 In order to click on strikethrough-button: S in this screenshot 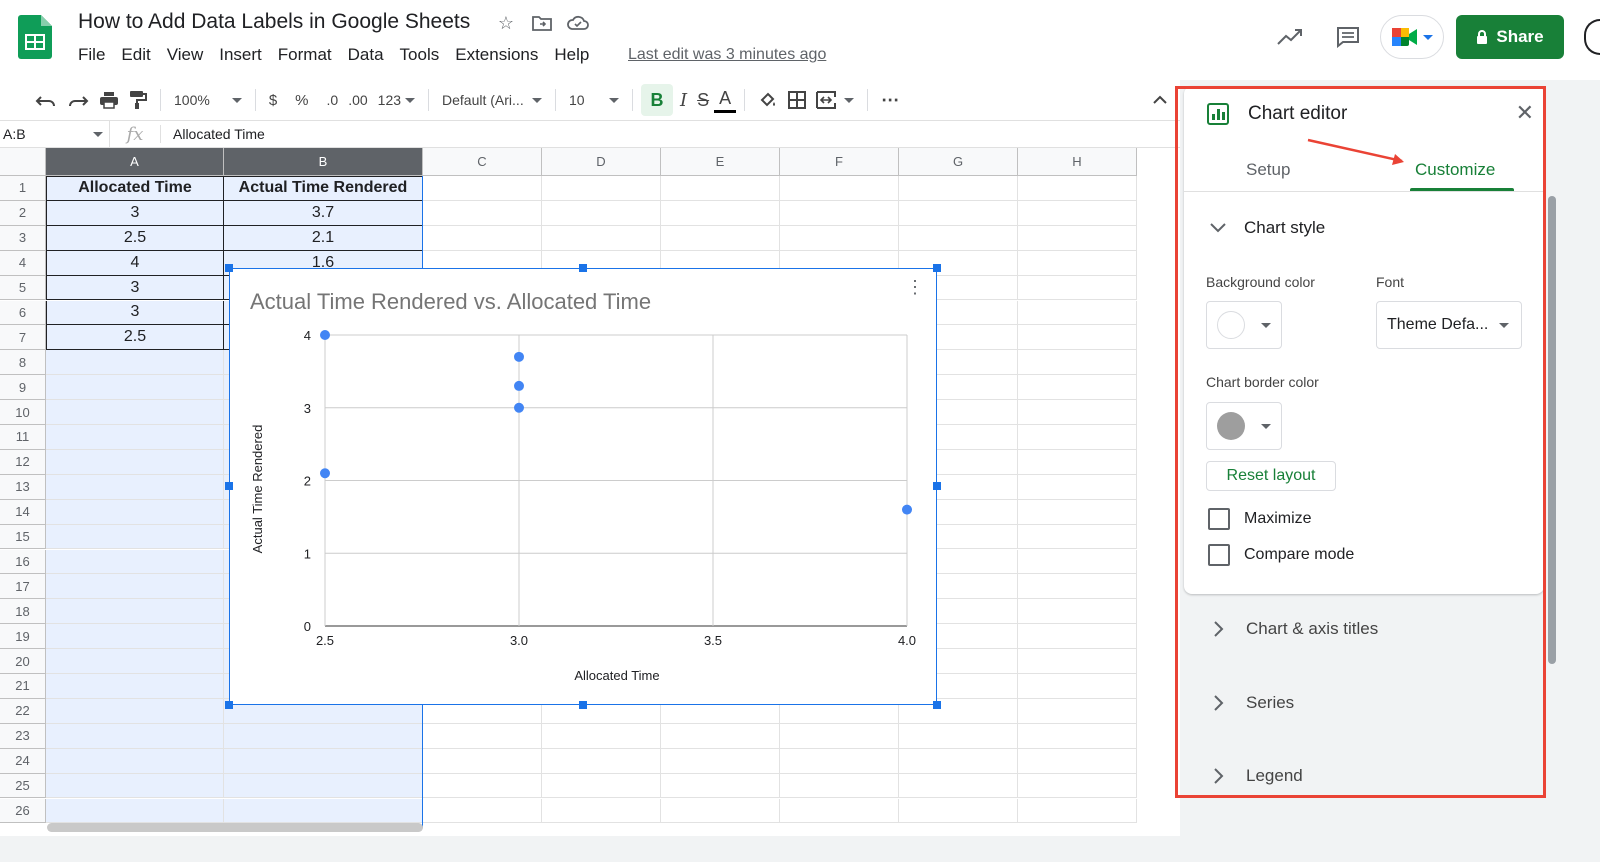, I will do `click(703, 100)`.